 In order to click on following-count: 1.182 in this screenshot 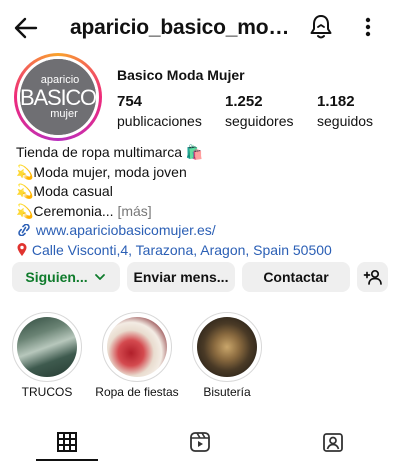, I will do `click(336, 101)`.